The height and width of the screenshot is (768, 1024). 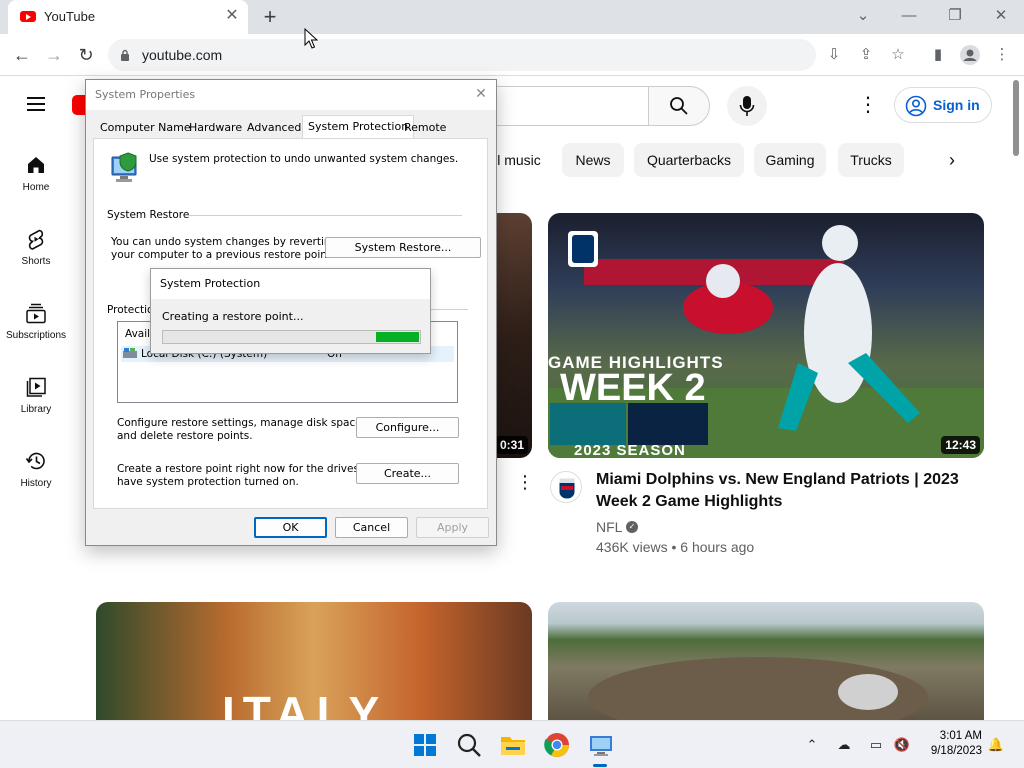 I want to click on configure-description-line-2: and delete restore points., so click(x=185, y=436).